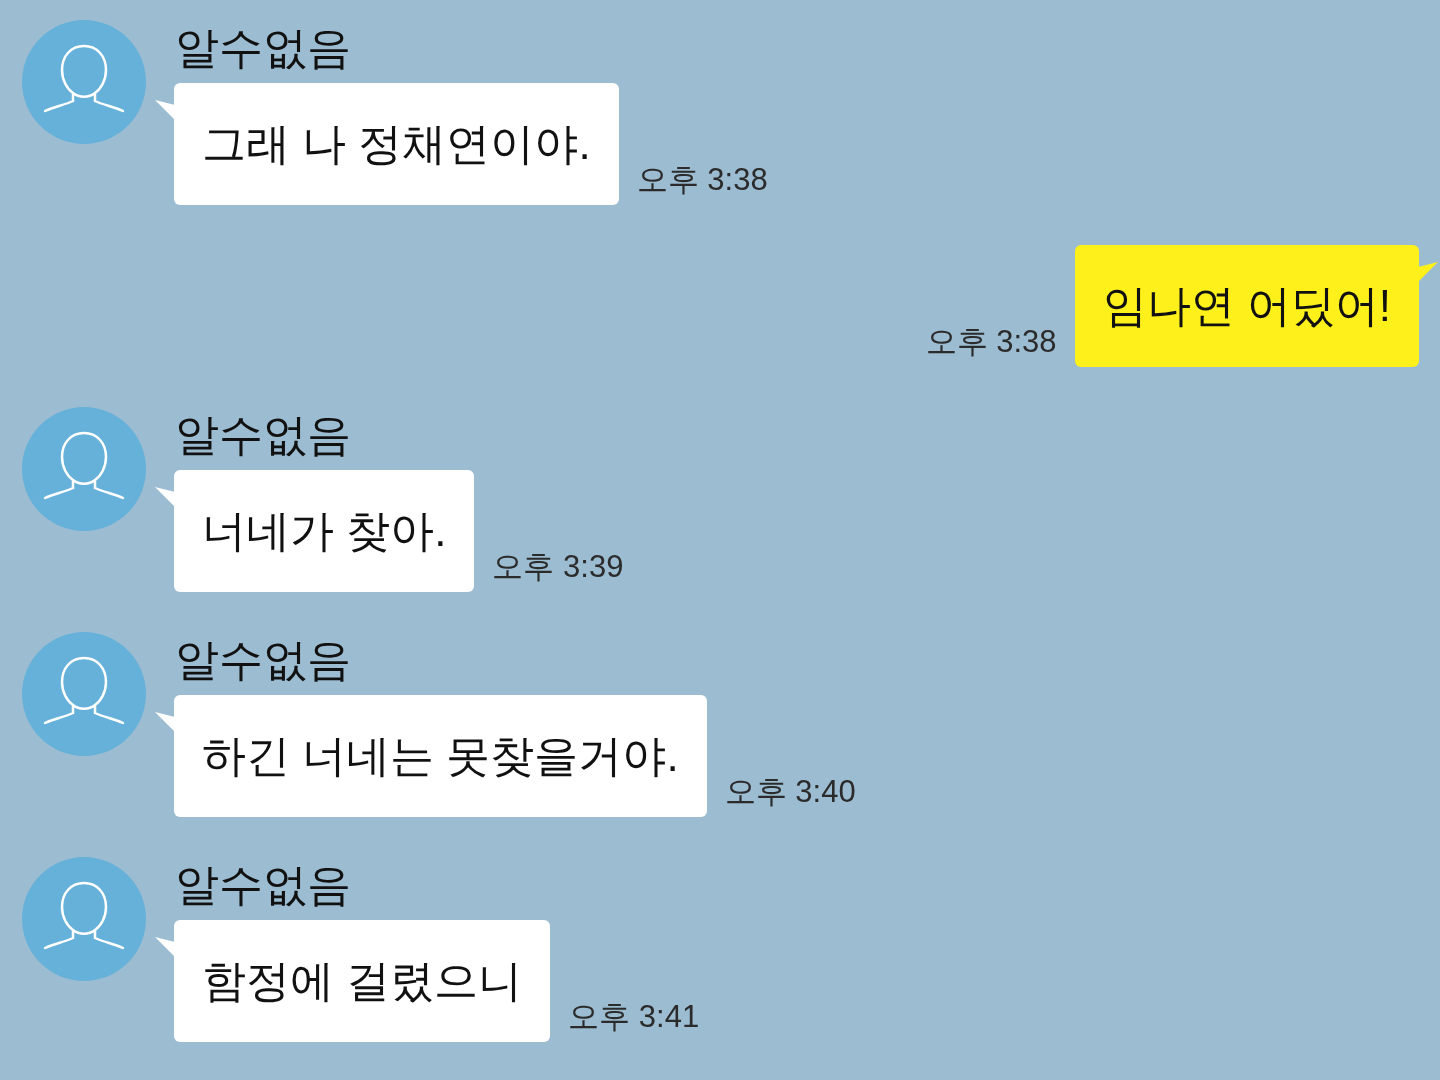 Image resolution: width=1440 pixels, height=1080 pixels. What do you see at coordinates (362, 981) in the screenshot?
I see `message-bubble: 함정에 걸렸으니` at bounding box center [362, 981].